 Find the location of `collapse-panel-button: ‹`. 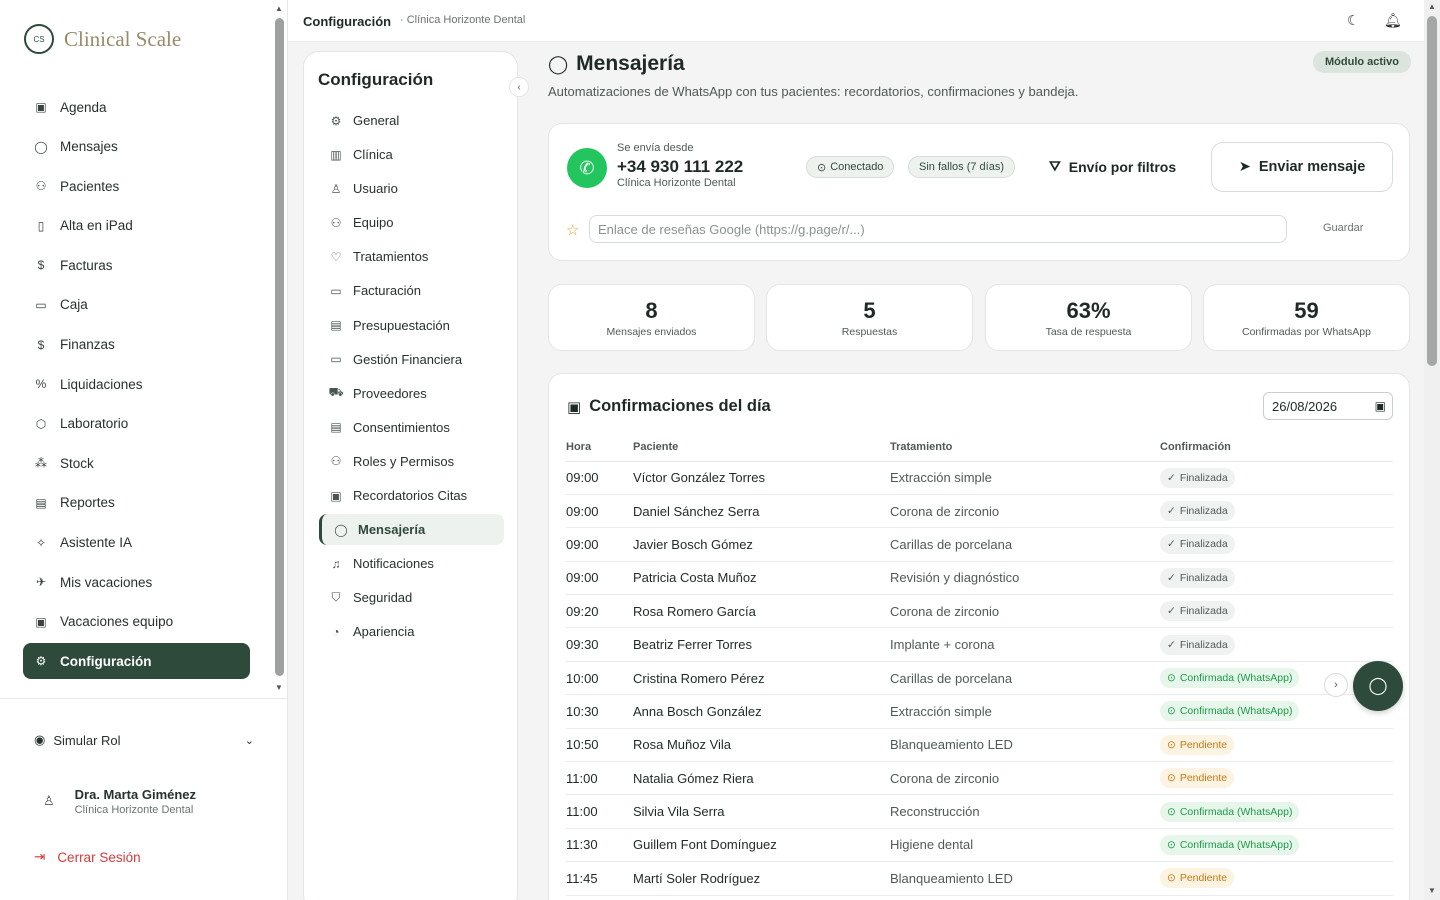

collapse-panel-button: ‹ is located at coordinates (519, 87).